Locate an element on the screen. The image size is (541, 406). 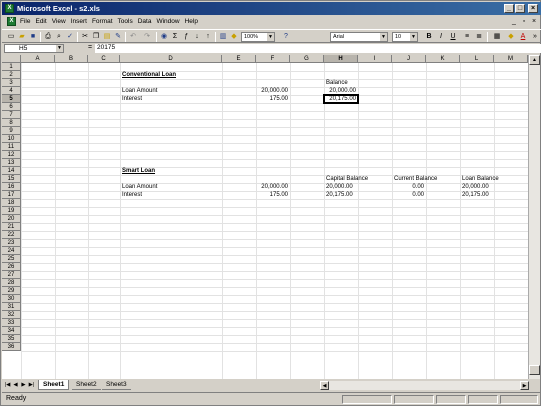
cell-d16: Loan Amount is located at coordinates (139, 187).